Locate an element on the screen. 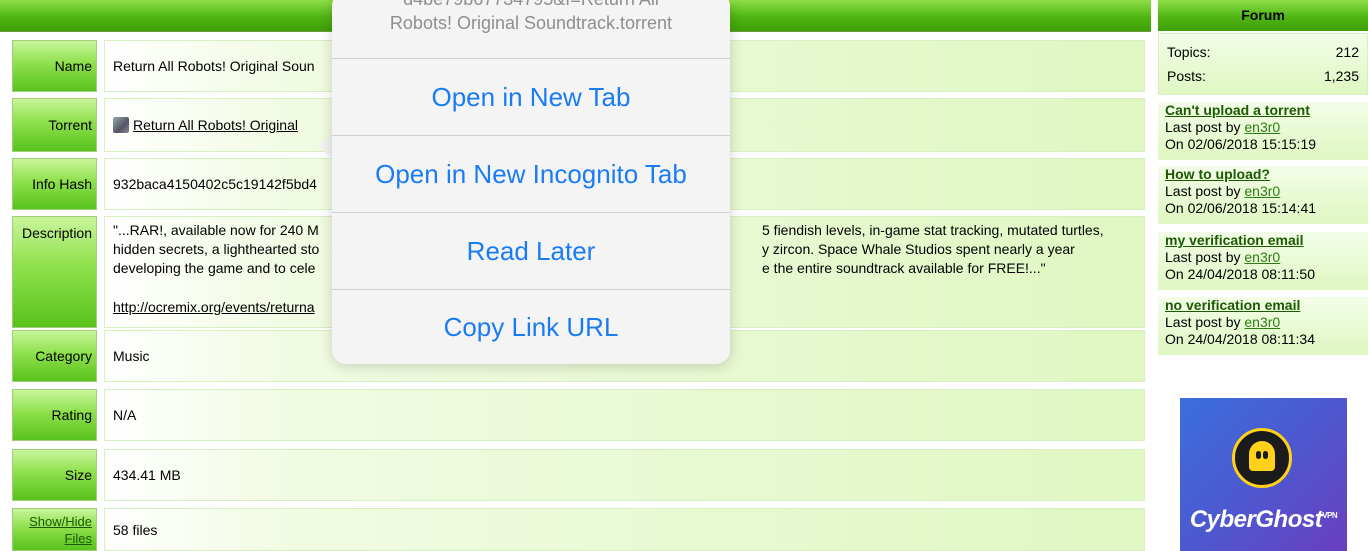  forum-stats: Topics: 212 Posts: 1,235 is located at coordinates (1263, 64).